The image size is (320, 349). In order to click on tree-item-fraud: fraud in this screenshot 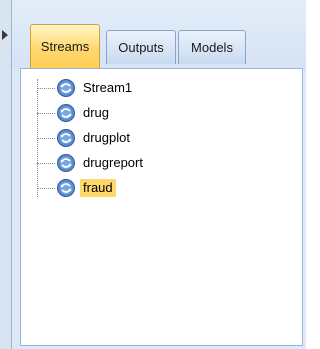, I will do `click(76, 188)`.